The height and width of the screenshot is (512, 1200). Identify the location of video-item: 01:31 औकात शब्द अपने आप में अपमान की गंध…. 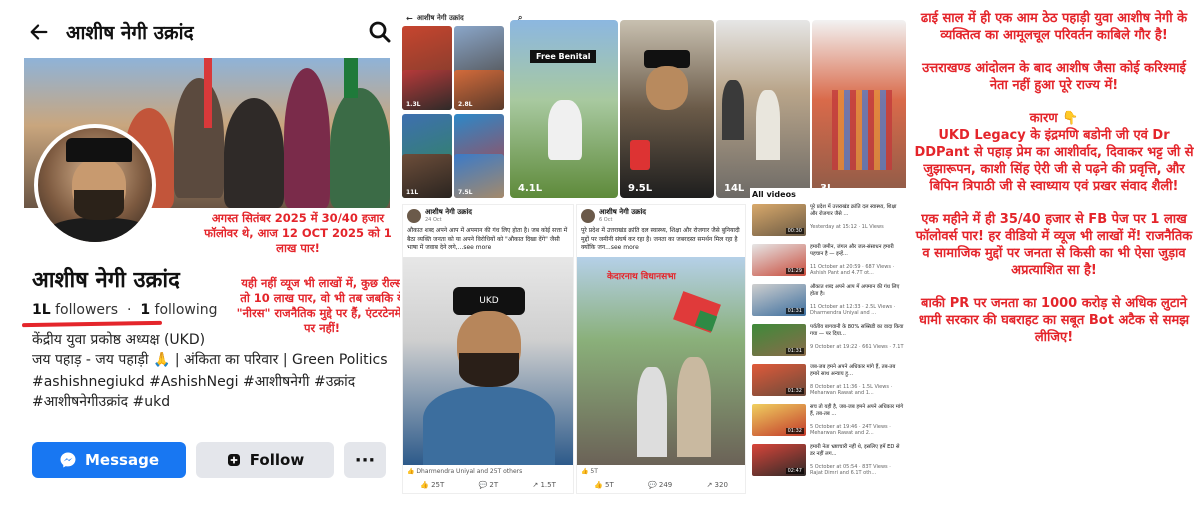
(828, 301).